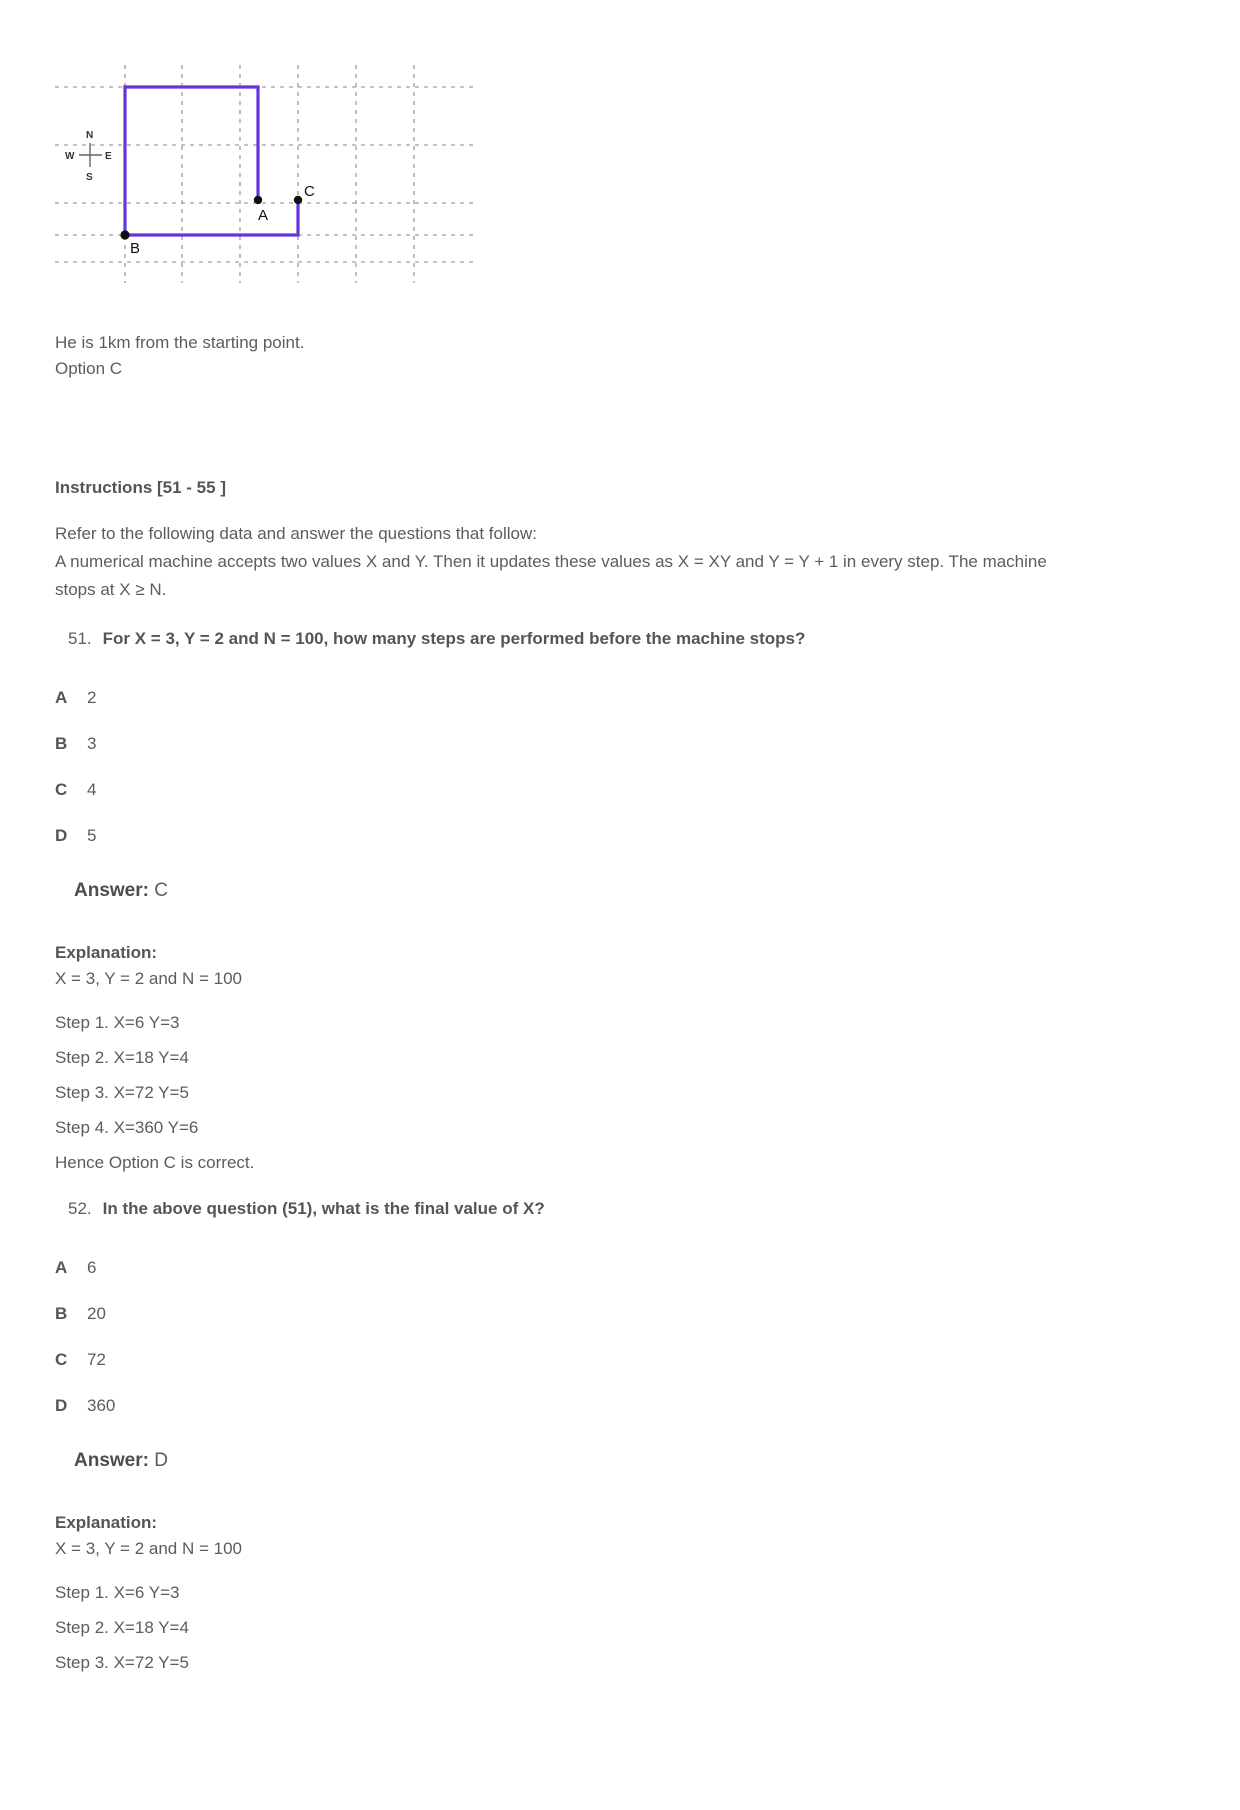  I want to click on compass-east-label: E, so click(108, 156).